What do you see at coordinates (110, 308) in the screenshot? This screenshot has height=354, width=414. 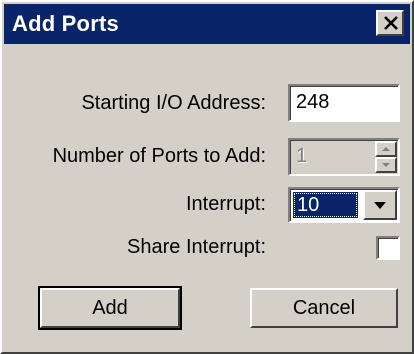 I see `add-button: Add` at bounding box center [110, 308].